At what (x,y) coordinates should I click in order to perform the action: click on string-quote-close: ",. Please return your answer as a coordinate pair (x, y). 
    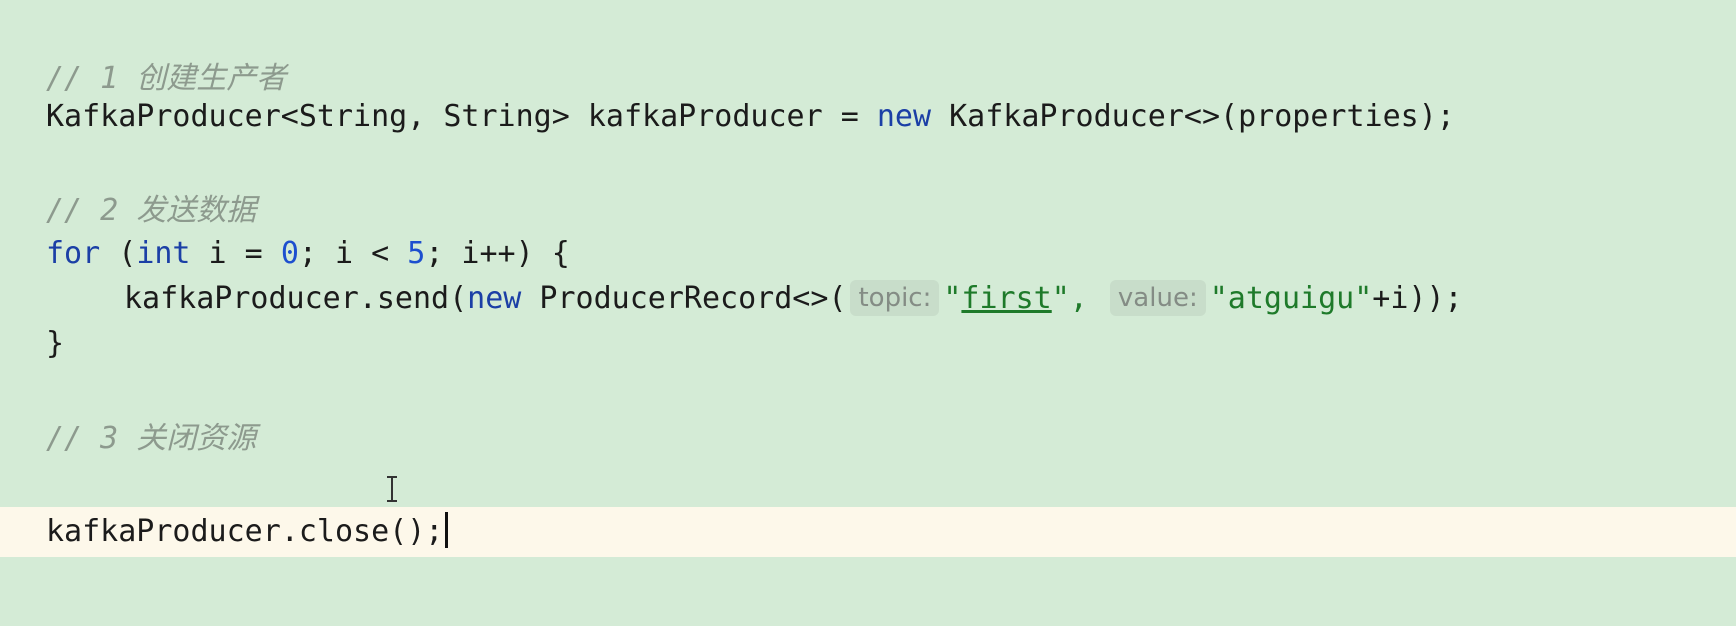
    Looking at the image, I should click on (1078, 298).